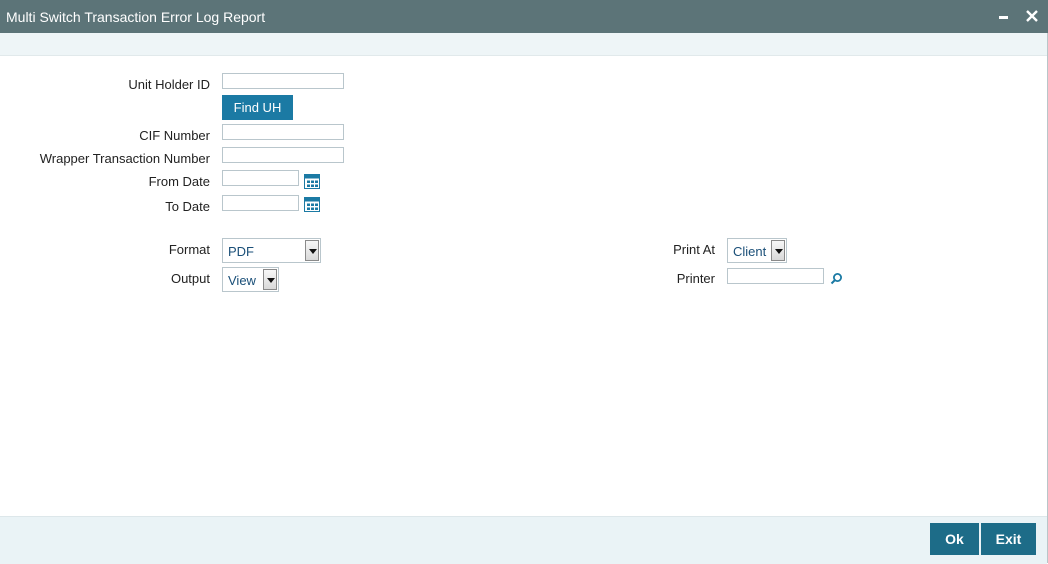 Image resolution: width=1048 pixels, height=564 pixels. Describe the element at coordinates (179, 181) in the screenshot. I see `from-date-label: From Date` at that location.